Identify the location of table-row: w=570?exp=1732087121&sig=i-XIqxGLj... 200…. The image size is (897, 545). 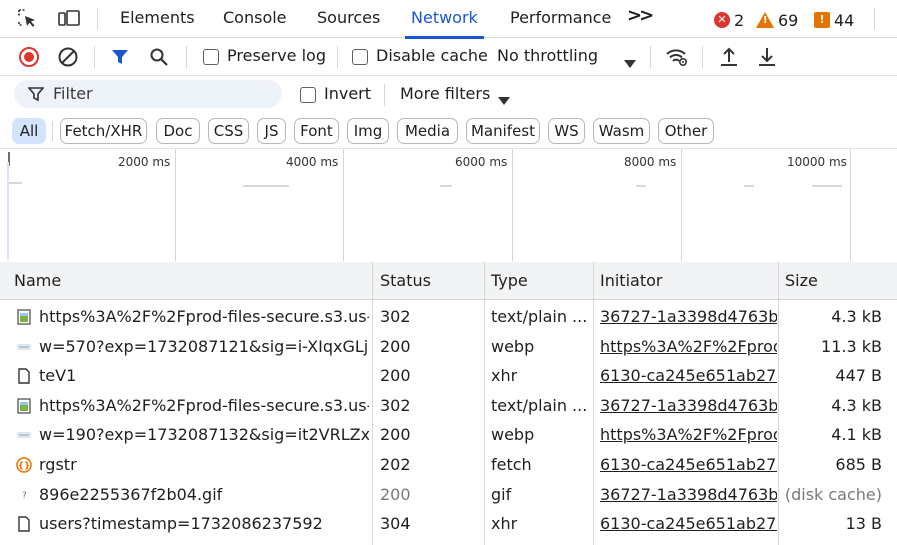
(448, 347).